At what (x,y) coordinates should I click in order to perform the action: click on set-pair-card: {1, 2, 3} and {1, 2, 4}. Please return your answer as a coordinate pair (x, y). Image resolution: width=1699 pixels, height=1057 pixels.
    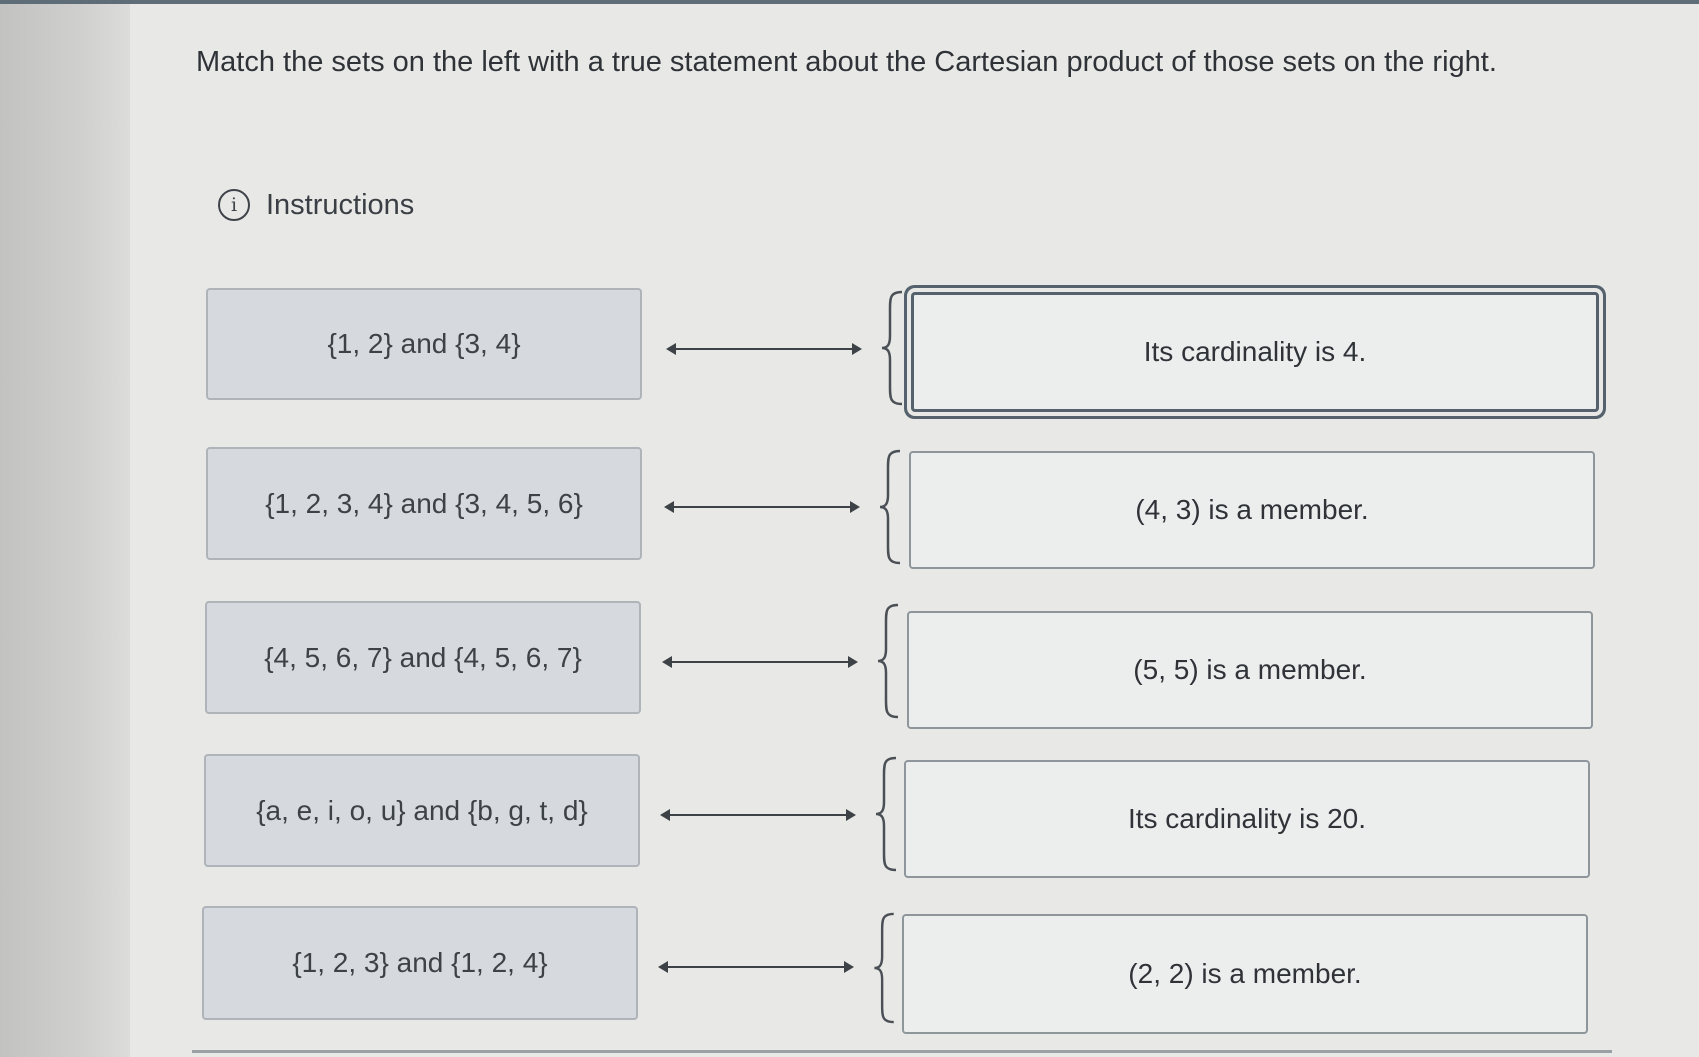
    Looking at the image, I should click on (420, 963).